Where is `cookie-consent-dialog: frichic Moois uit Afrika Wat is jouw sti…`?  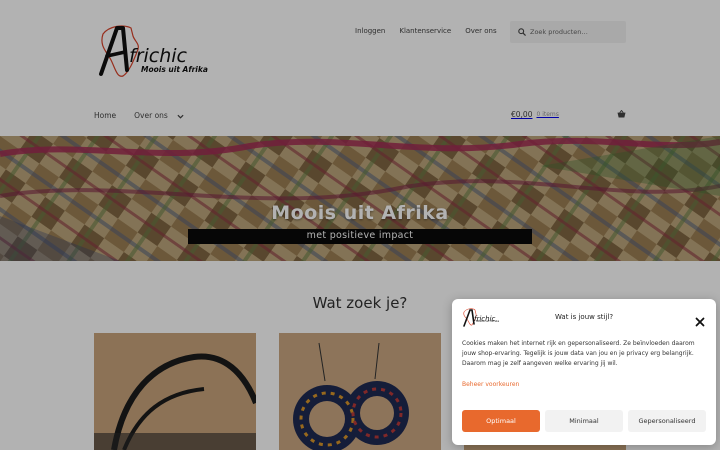
cookie-consent-dialog: frichic Moois uit Afrika Wat is jouw sti… is located at coordinates (584, 372).